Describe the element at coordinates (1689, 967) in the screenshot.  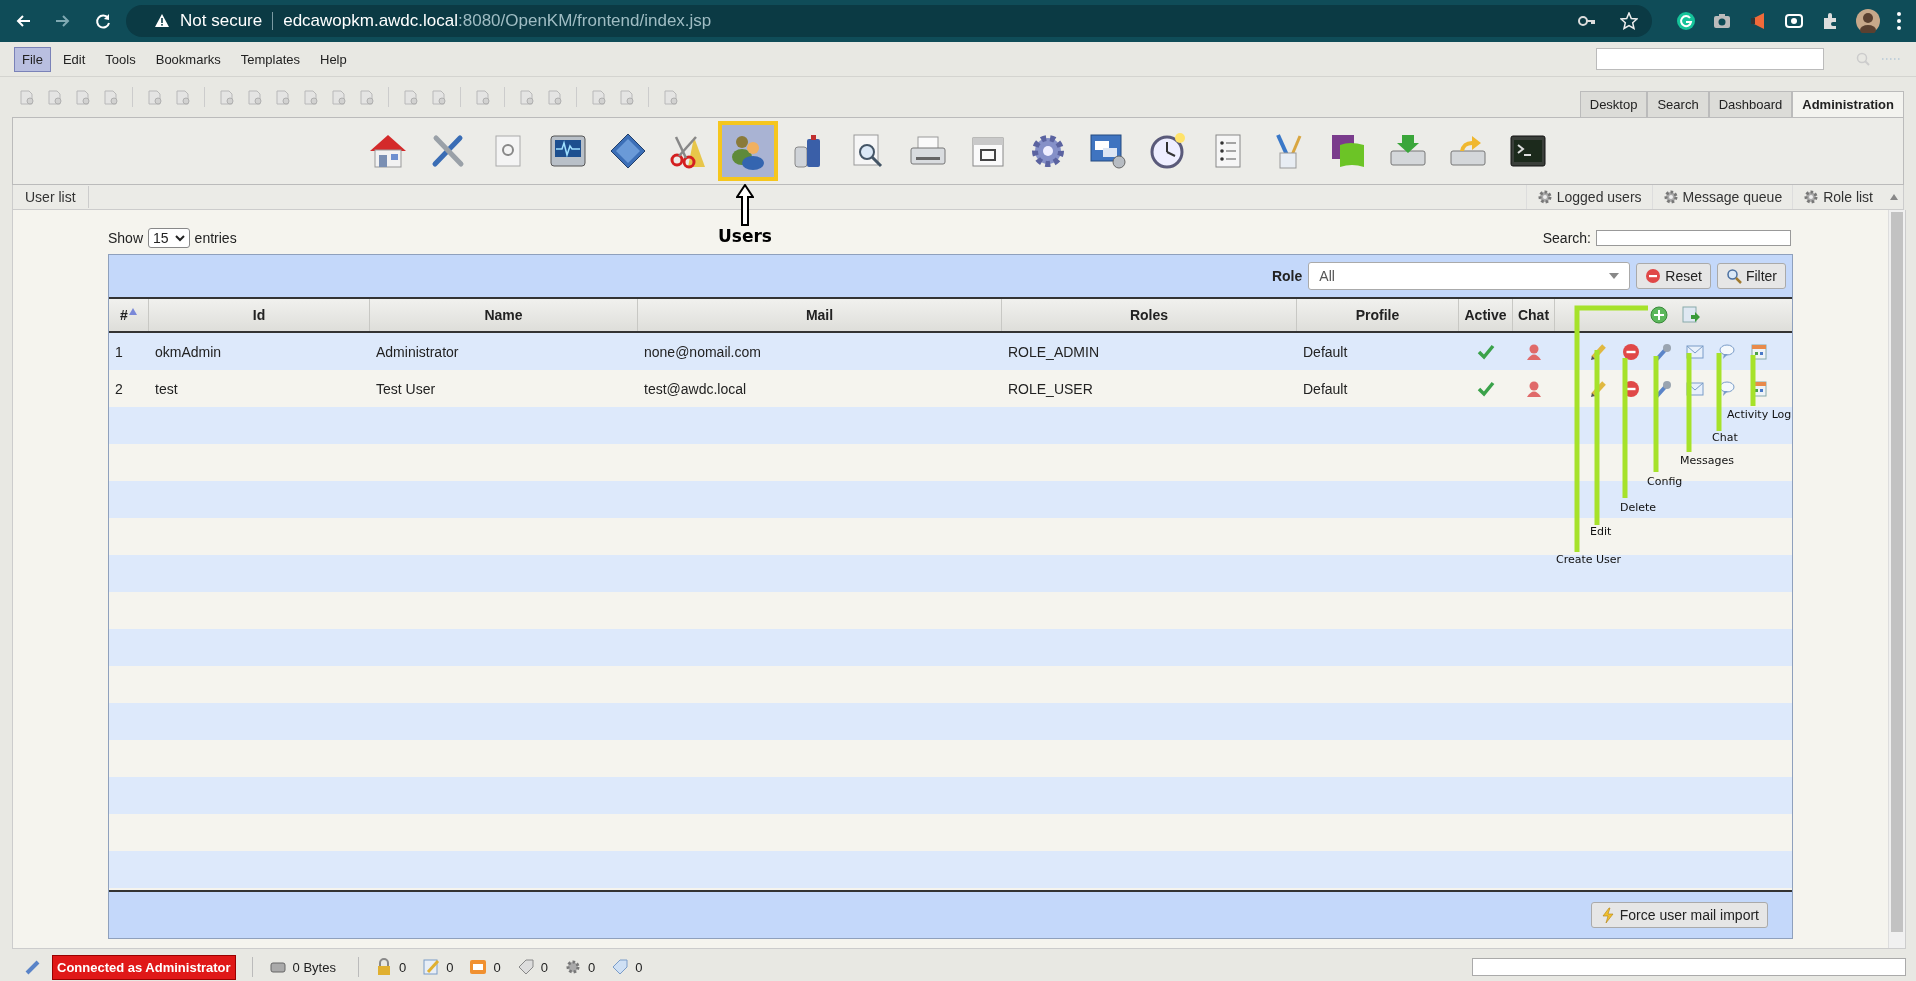
I see `status-field` at that location.